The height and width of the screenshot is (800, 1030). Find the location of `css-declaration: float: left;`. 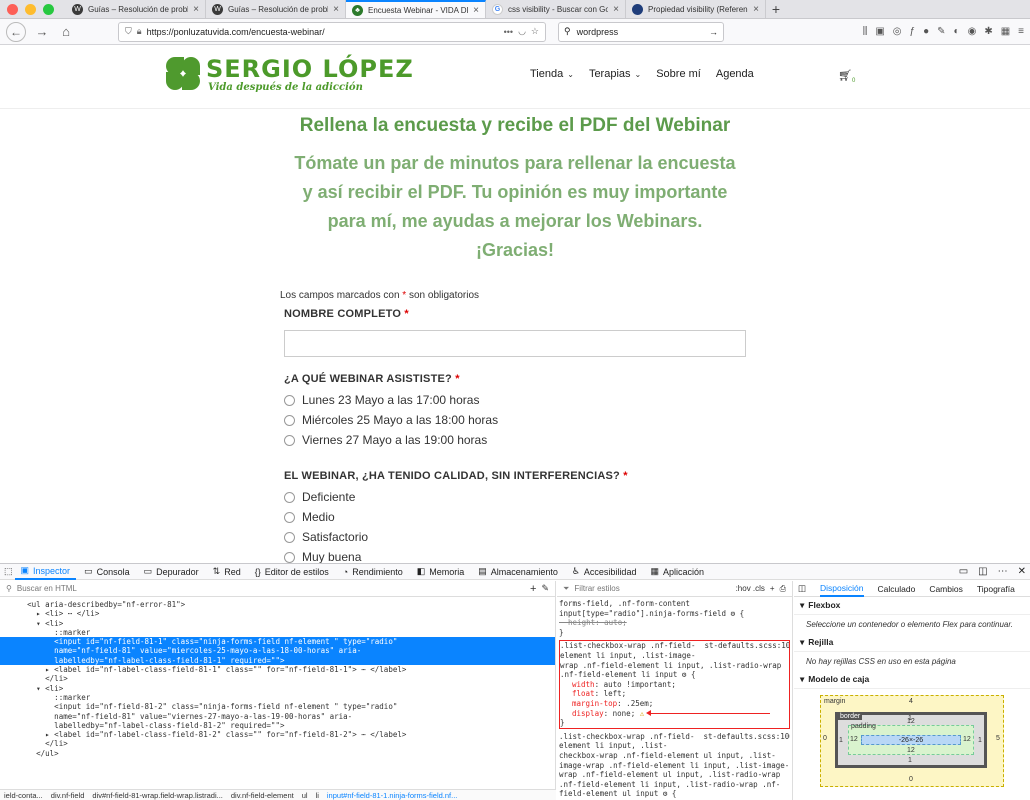

css-declaration: float: left; is located at coordinates (674, 694).